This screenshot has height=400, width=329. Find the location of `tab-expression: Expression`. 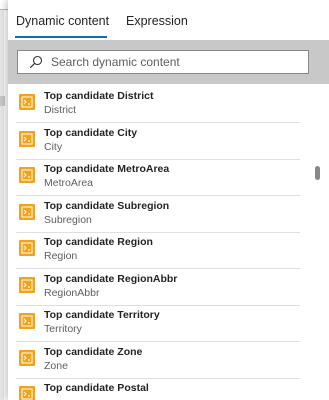

tab-expression: Expression is located at coordinates (157, 21).